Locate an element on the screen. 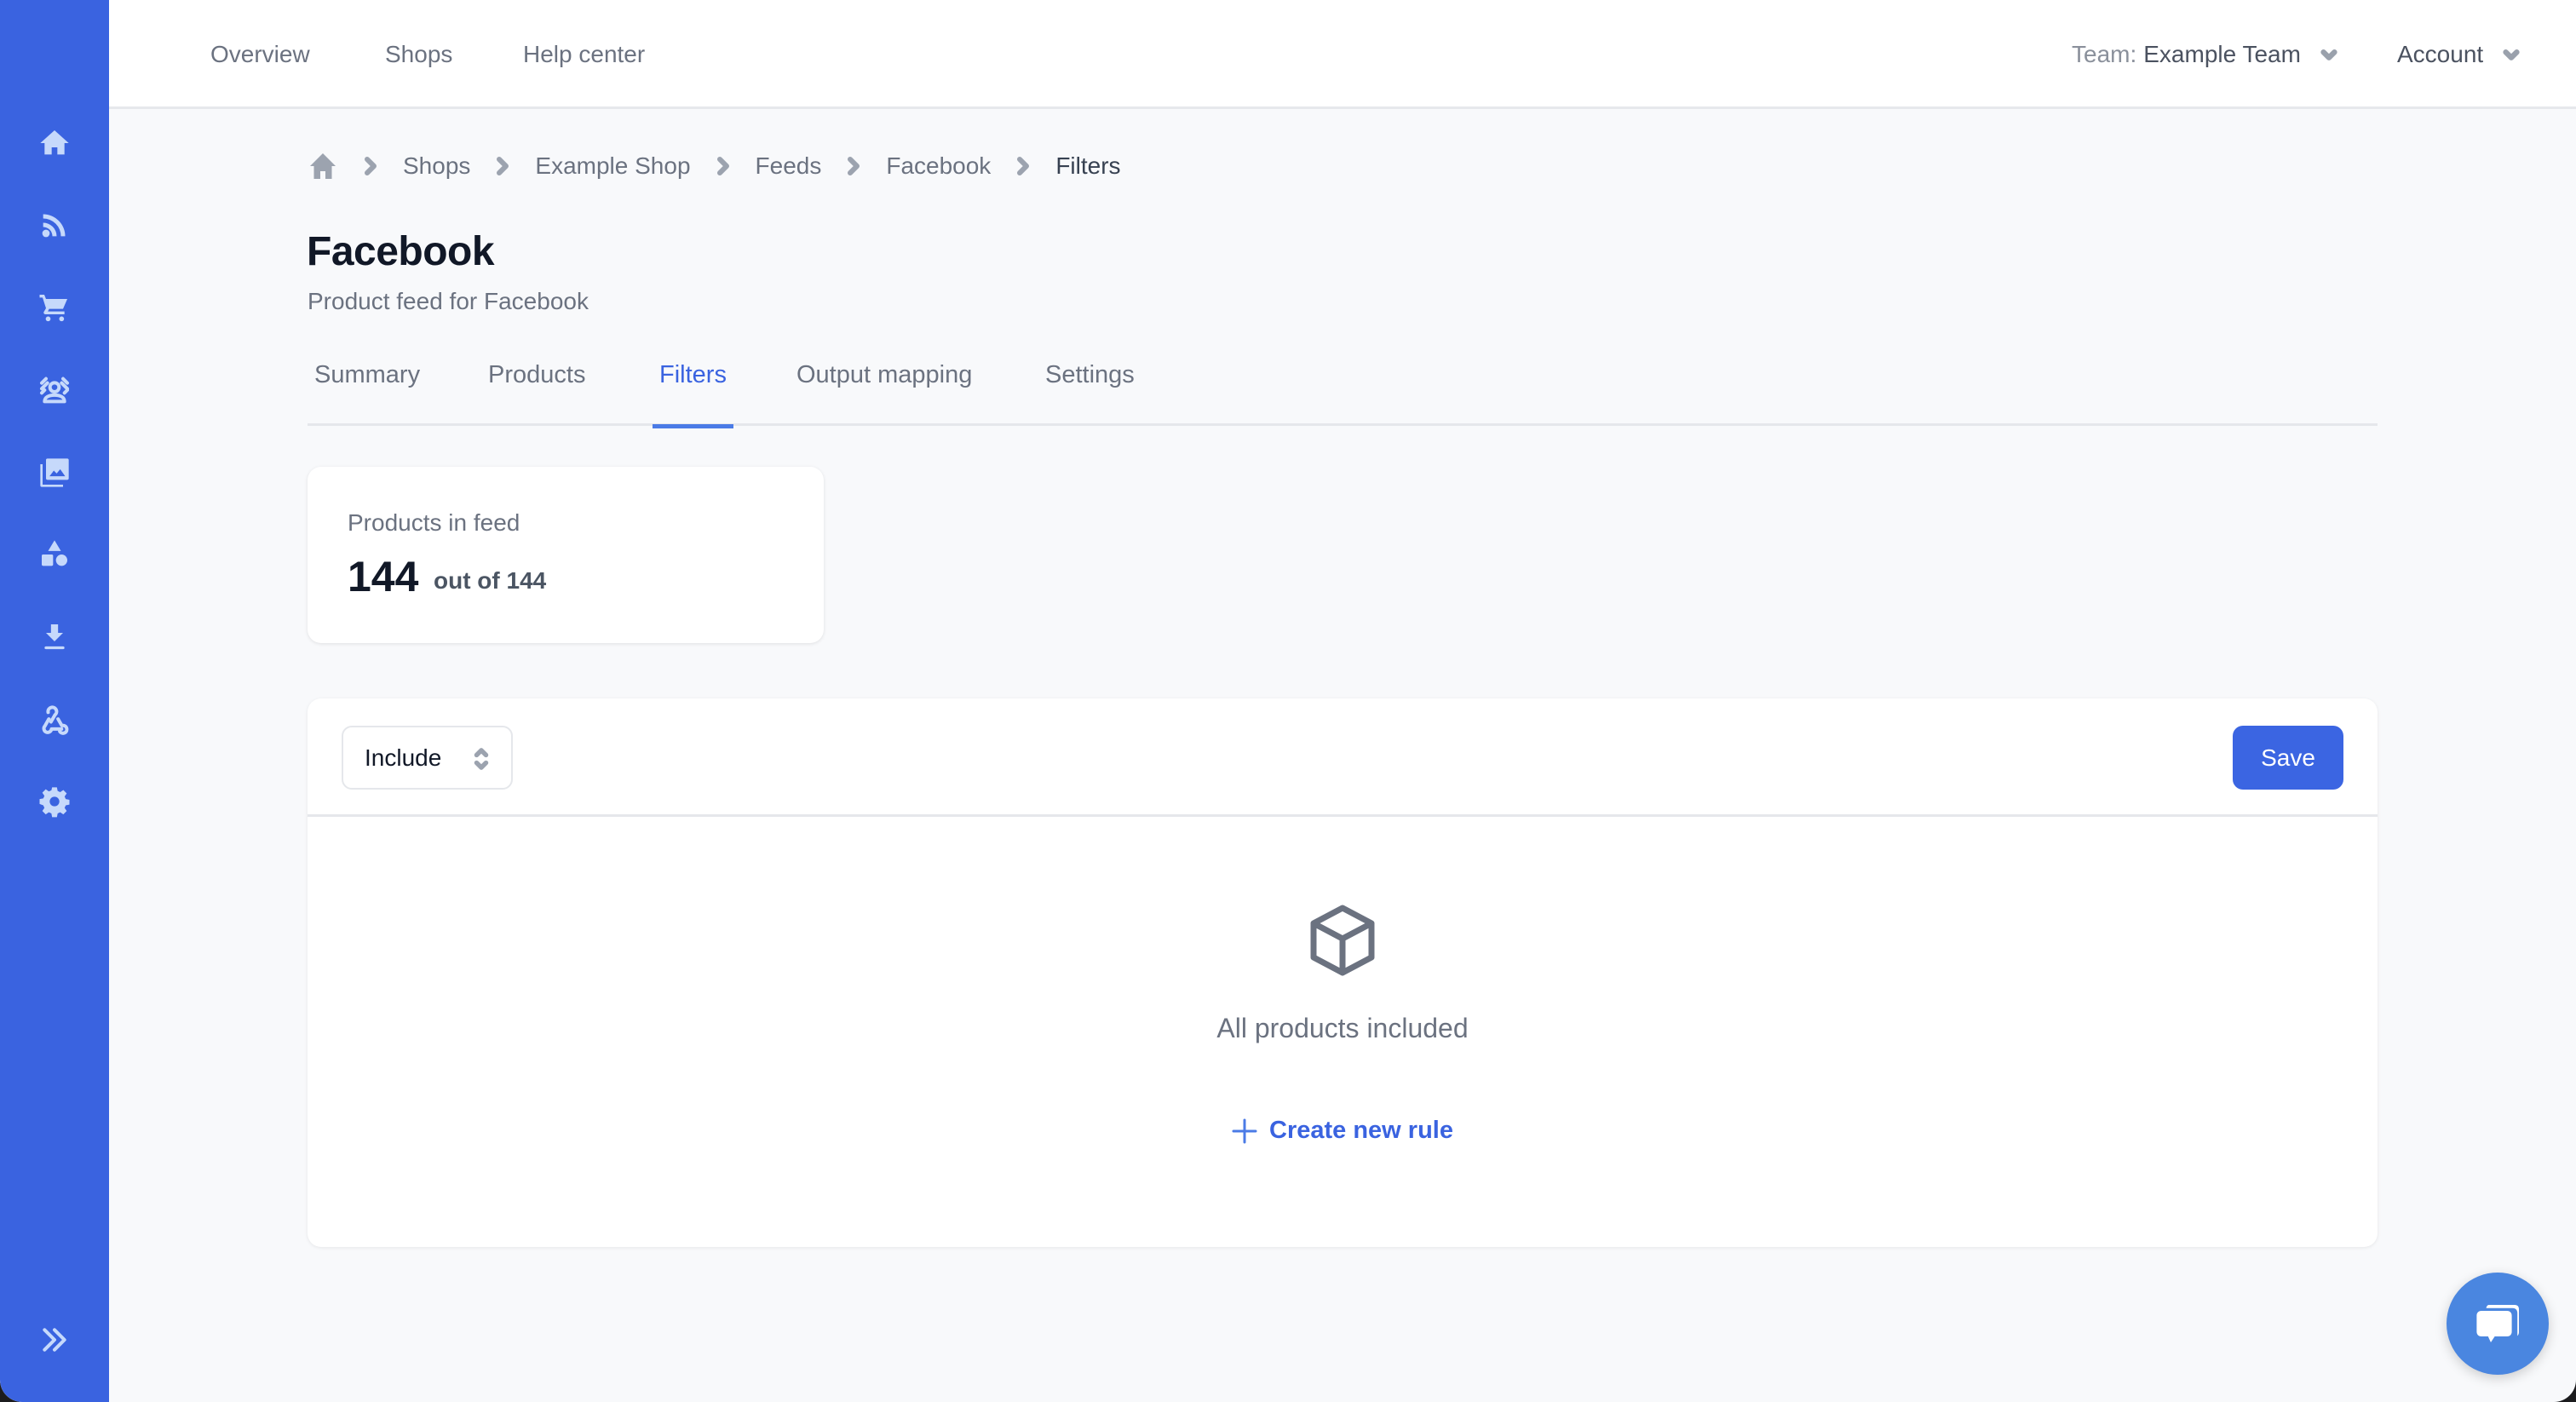 This screenshot has width=2576, height=1402. sidebar-item-shops is located at coordinates (55, 307).